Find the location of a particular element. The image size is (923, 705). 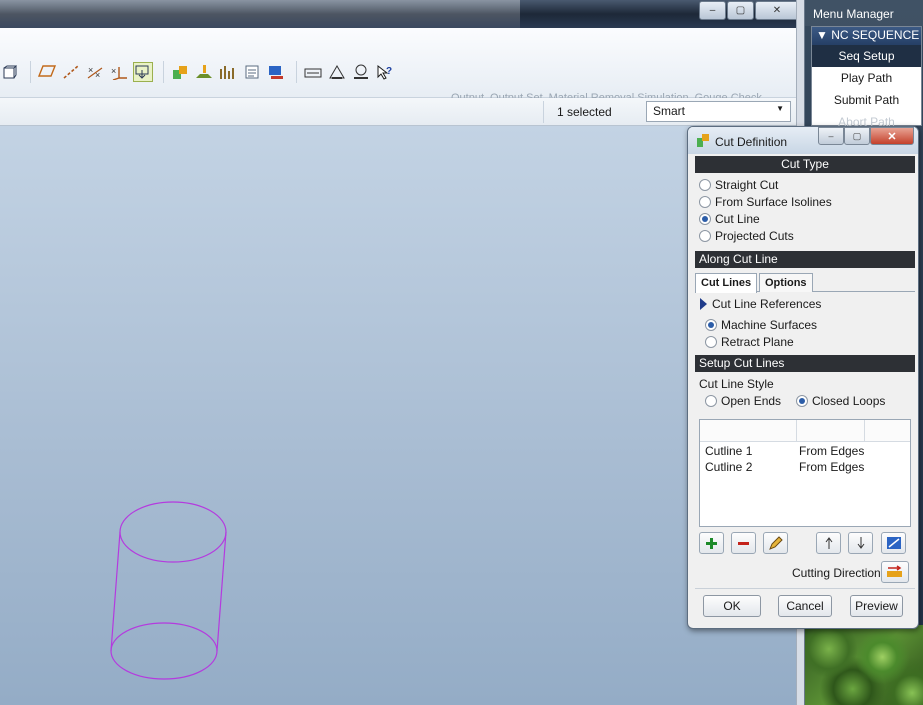

workcell-icon is located at coordinates (276, 72).